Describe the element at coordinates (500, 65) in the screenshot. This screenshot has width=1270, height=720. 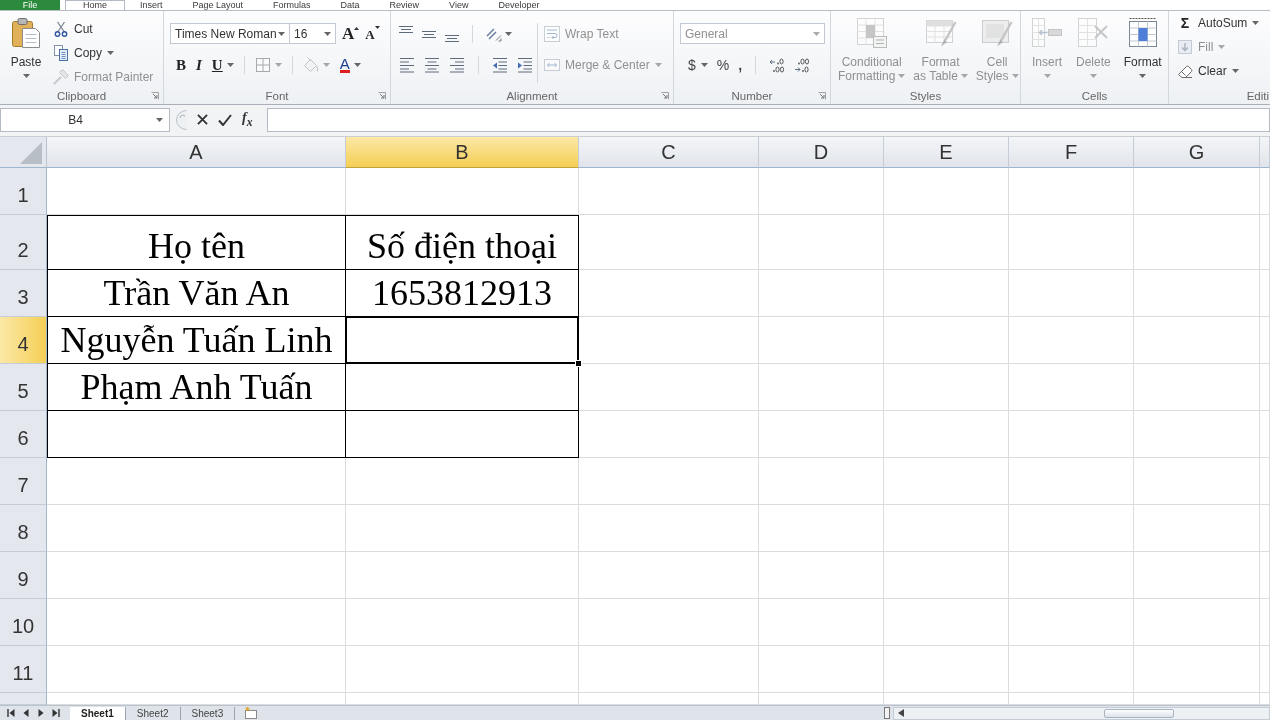
I see `decrease-indent-icon` at that location.